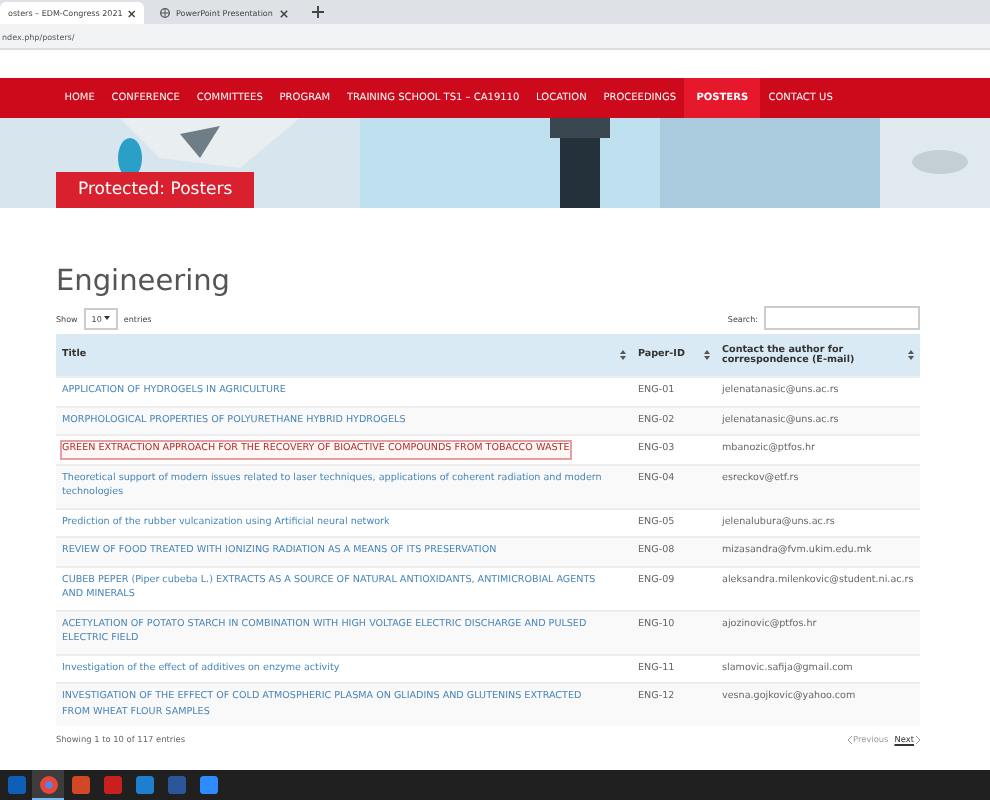 Image resolution: width=990 pixels, height=800 pixels. I want to click on new-tab-icon, so click(318, 12).